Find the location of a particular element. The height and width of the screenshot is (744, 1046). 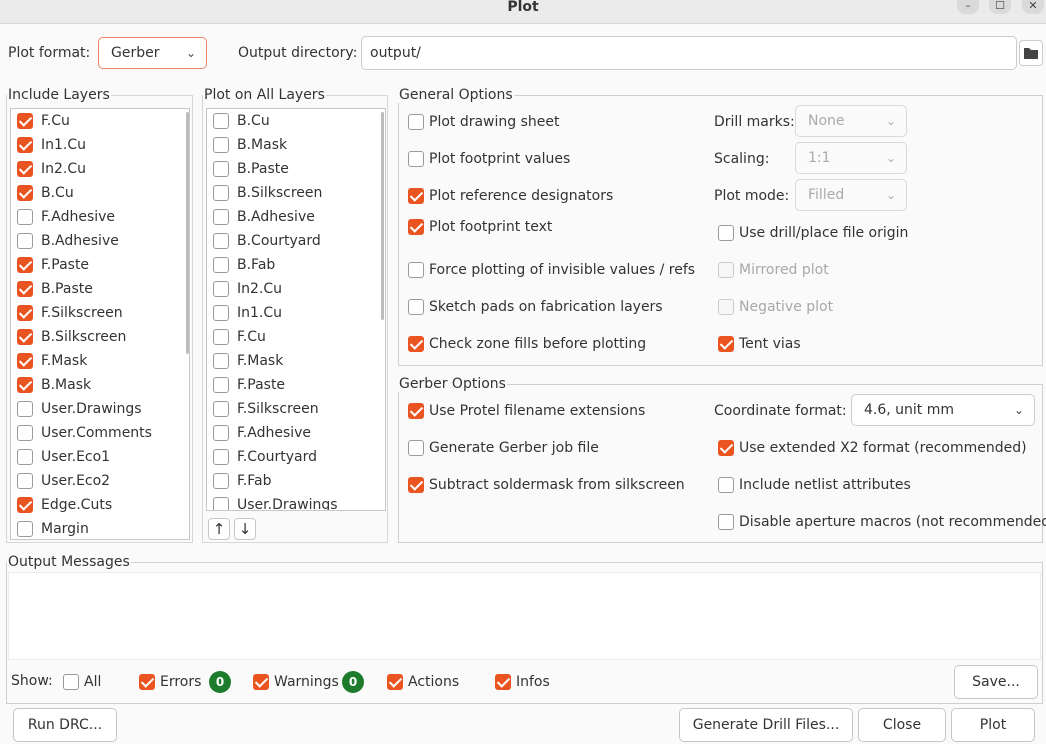

include-layer-item: B.Silkscreen is located at coordinates (100, 337).